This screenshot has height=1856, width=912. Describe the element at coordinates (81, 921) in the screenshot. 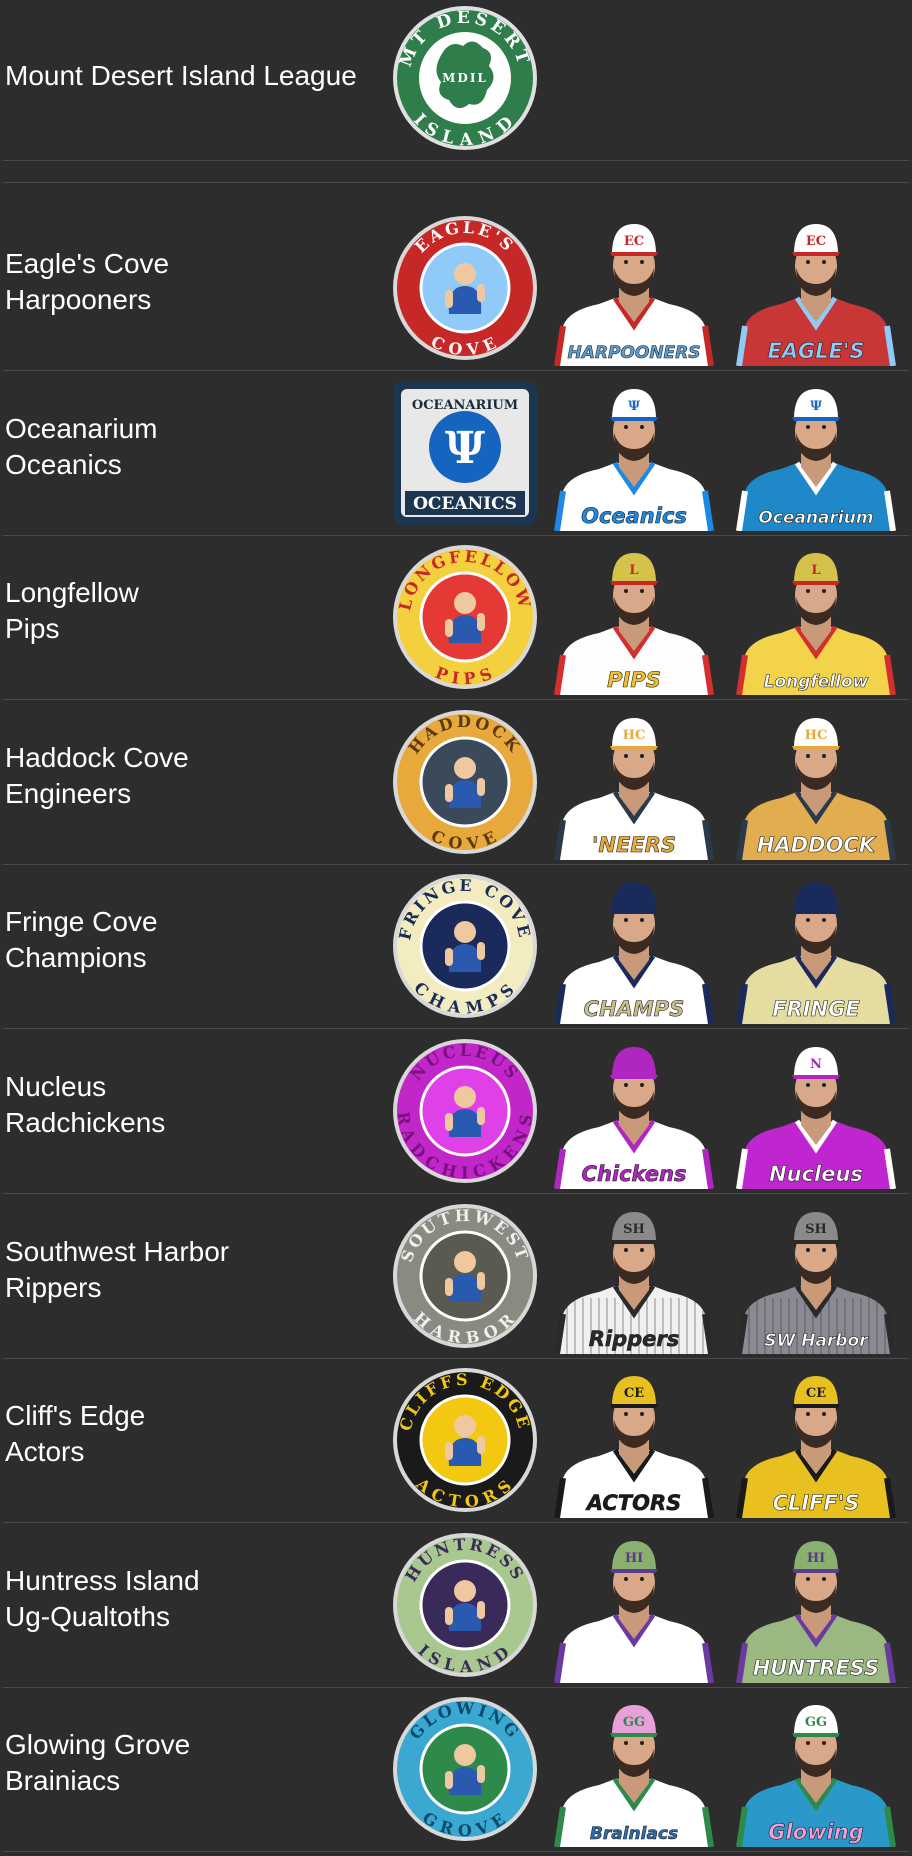

I see `team-city: Fringe Cove` at that location.